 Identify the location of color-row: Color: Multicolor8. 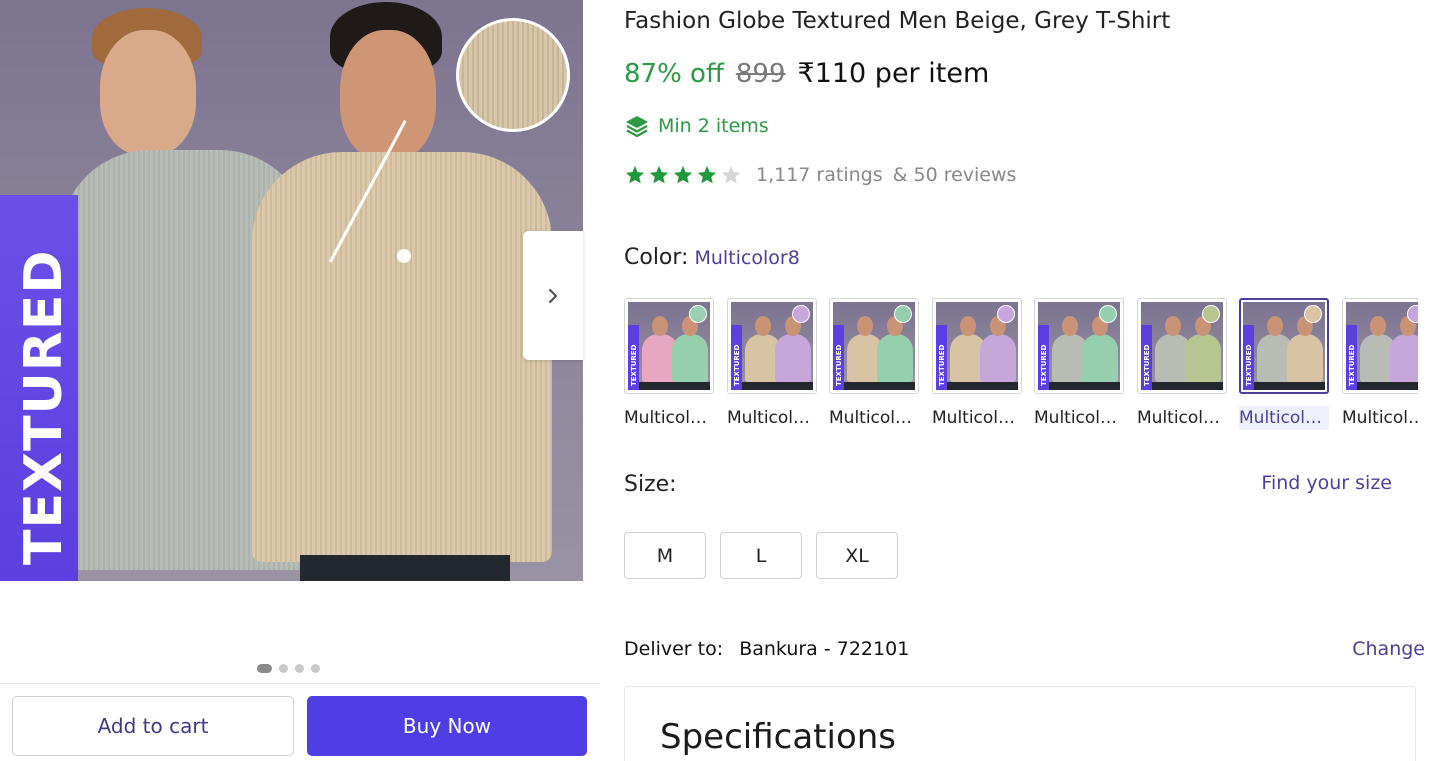
(712, 257).